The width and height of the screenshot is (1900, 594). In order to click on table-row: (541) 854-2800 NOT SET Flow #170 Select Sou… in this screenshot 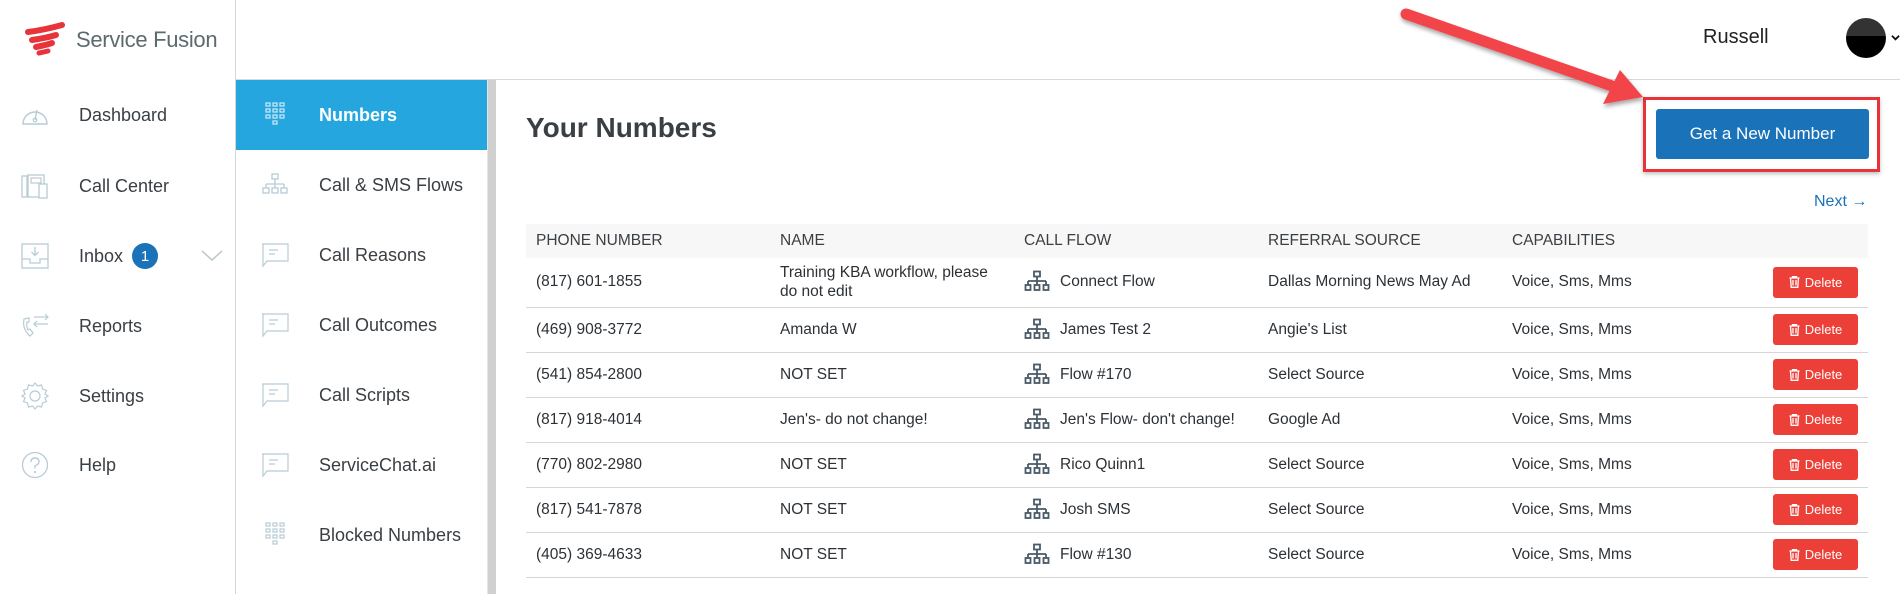, I will do `click(1197, 375)`.